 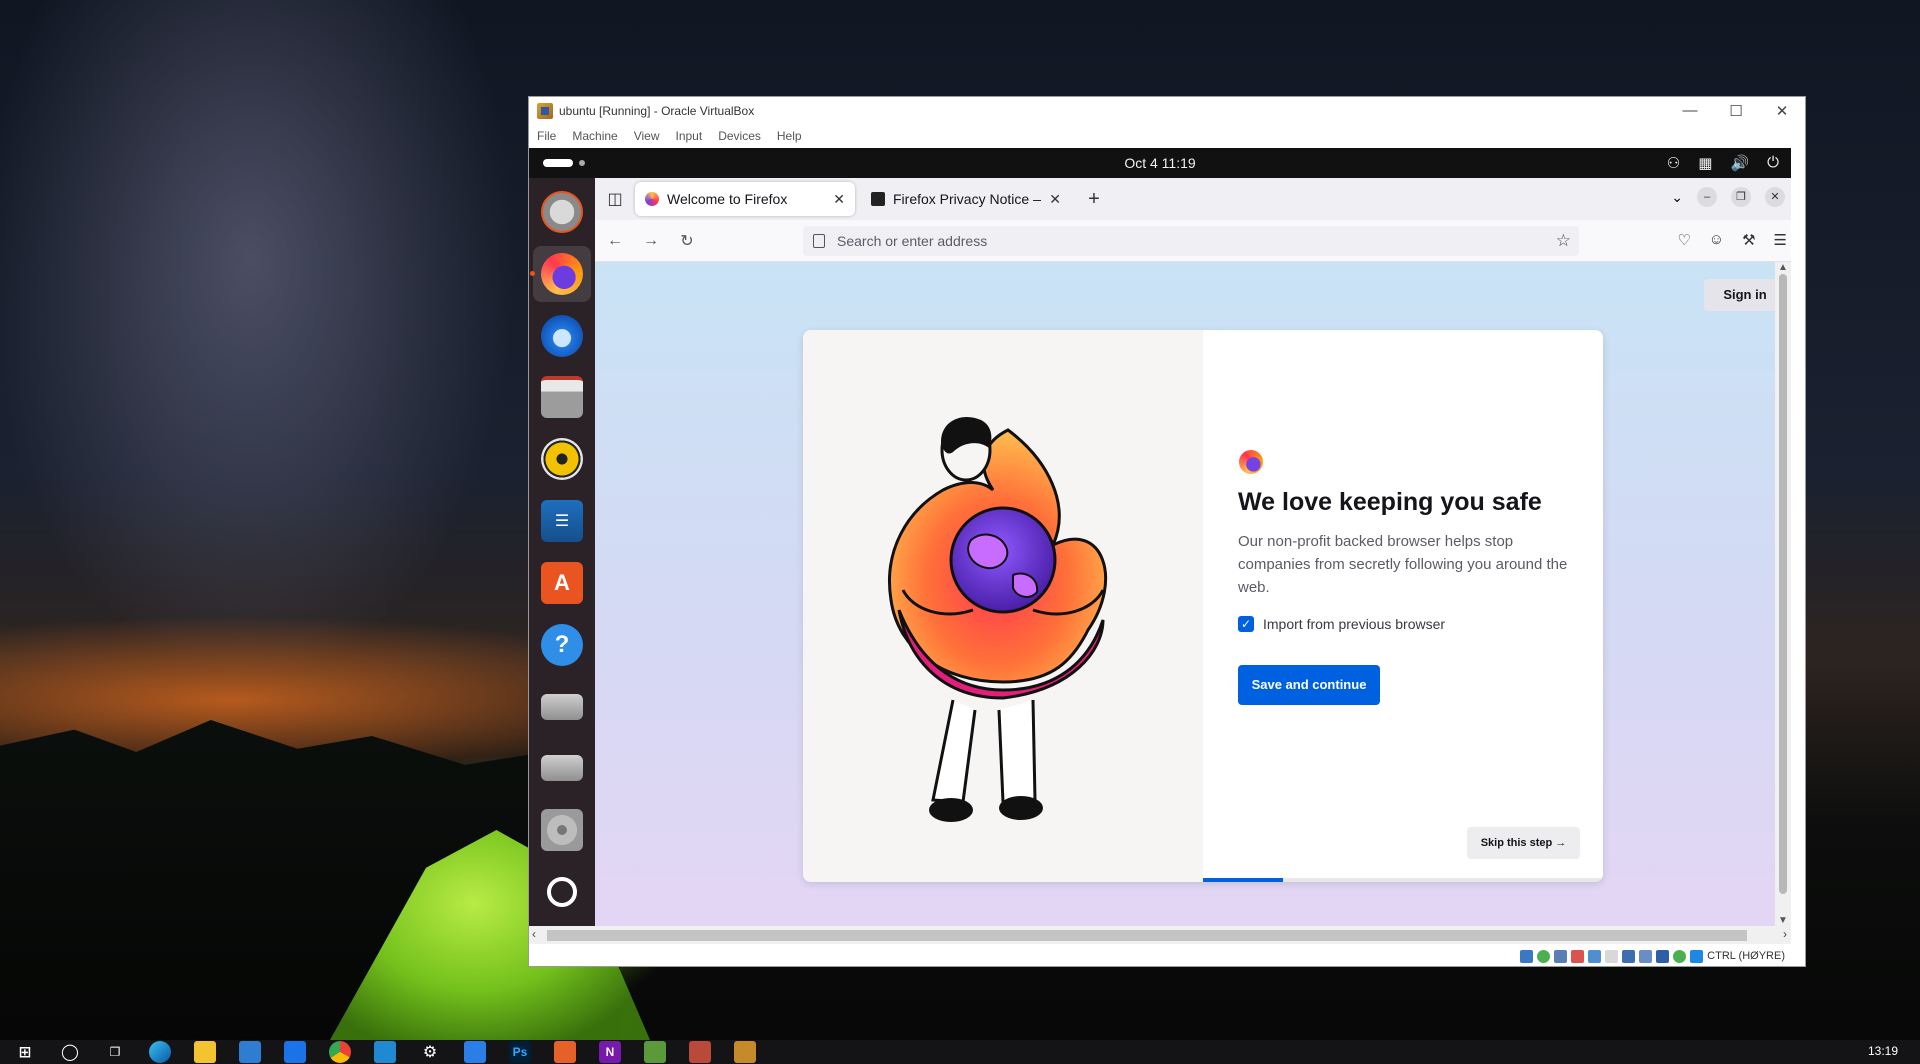 What do you see at coordinates (25, 1052) in the screenshot?
I see `windows-start-icon: ⊞` at bounding box center [25, 1052].